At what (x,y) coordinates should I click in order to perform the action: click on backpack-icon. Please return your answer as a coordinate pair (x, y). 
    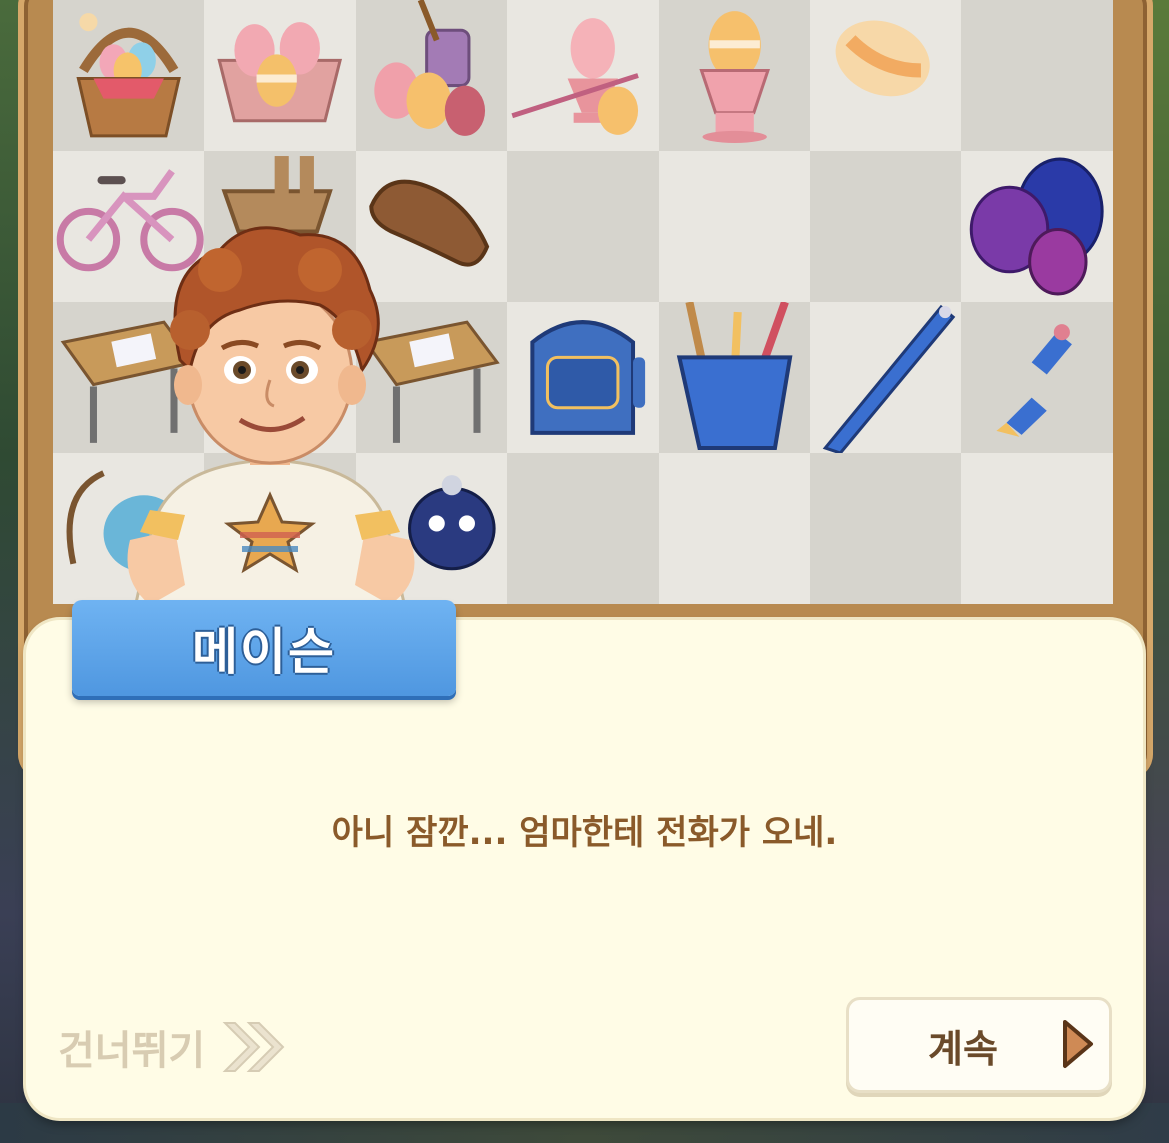
    Looking at the image, I should click on (588, 377).